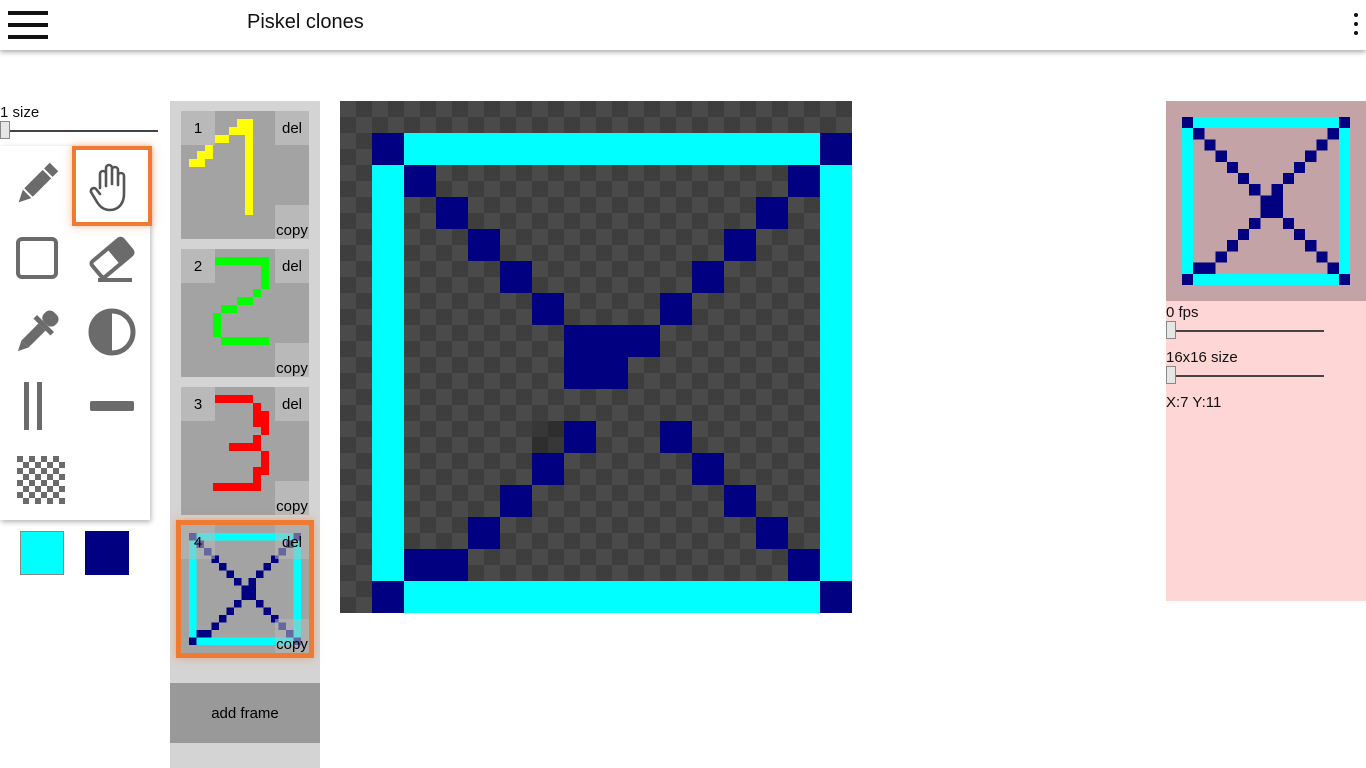 The width and height of the screenshot is (1366, 768). I want to click on add-frame-button: add frame, so click(245, 713).